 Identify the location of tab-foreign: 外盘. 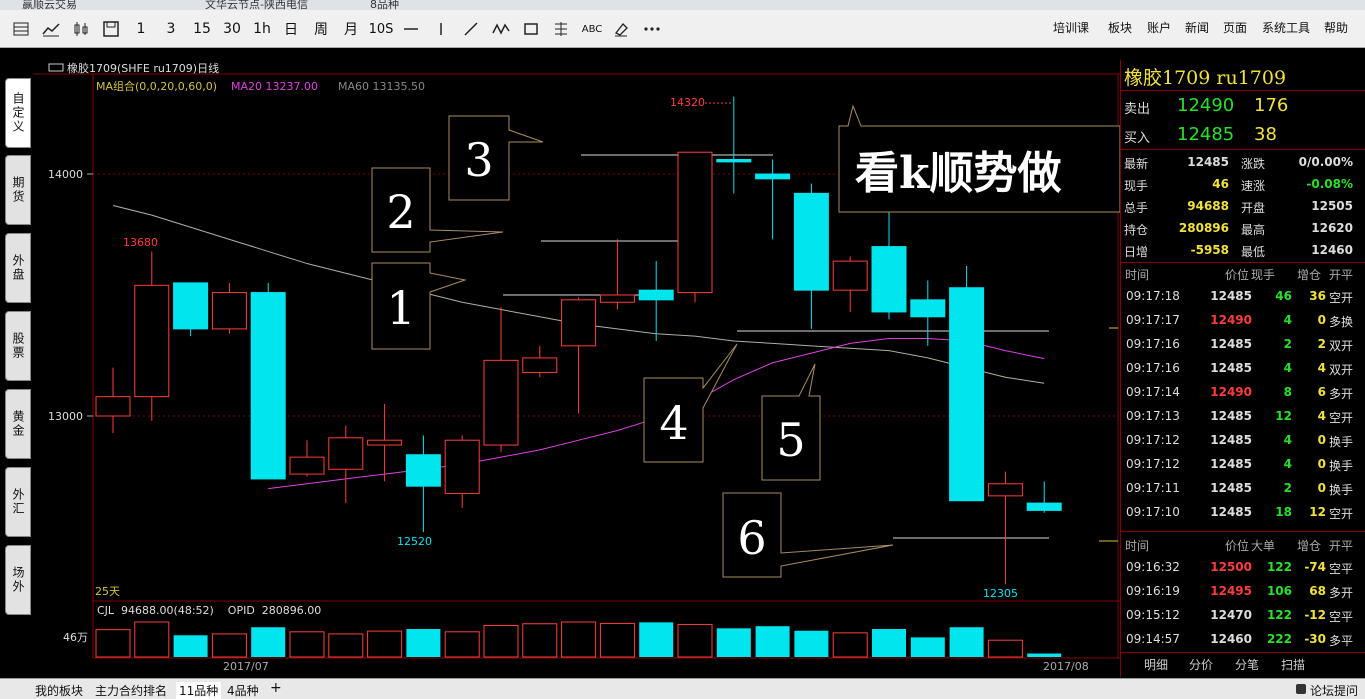
(18, 268).